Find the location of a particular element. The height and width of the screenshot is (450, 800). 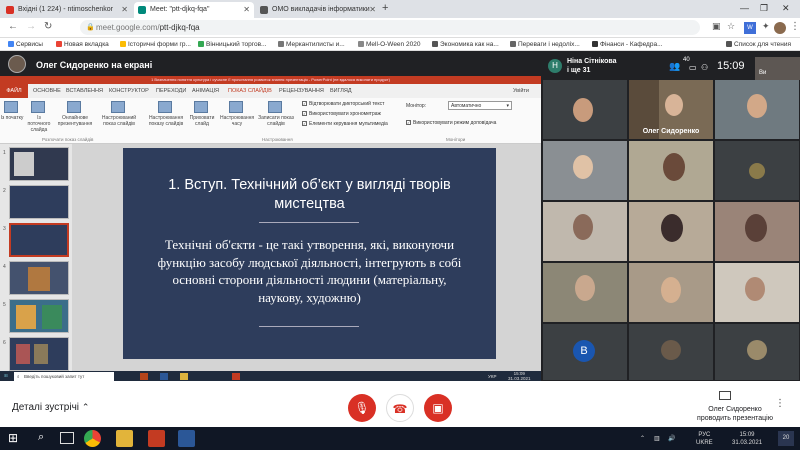

chk-narrations: ✓ Відтворювати дикторський текст is located at coordinates (343, 104).